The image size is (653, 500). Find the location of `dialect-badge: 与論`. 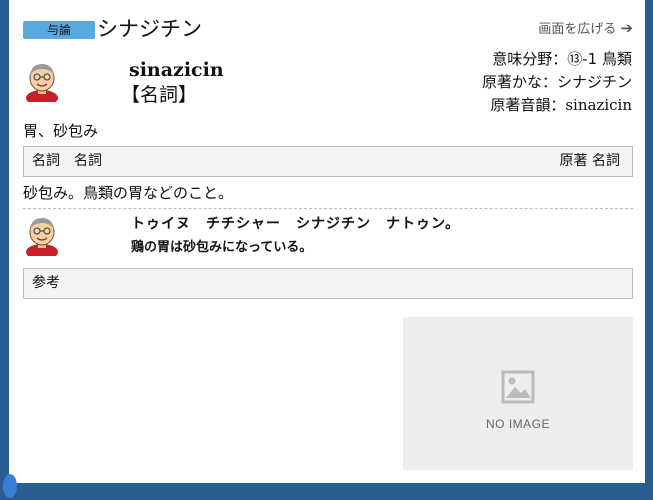

dialect-badge: 与論 is located at coordinates (59, 30).